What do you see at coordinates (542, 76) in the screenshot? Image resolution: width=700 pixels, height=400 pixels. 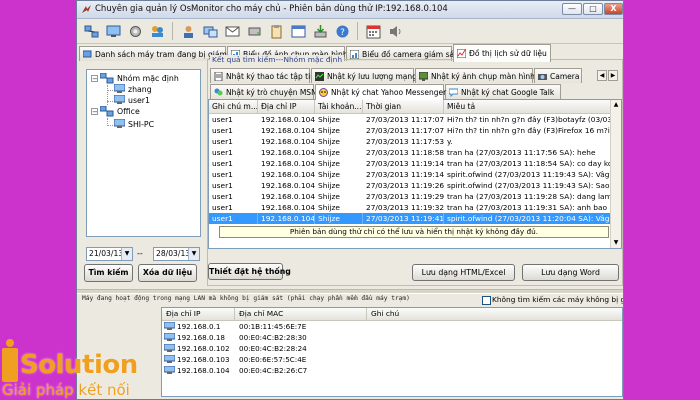 I see `camera-icon` at bounding box center [542, 76].